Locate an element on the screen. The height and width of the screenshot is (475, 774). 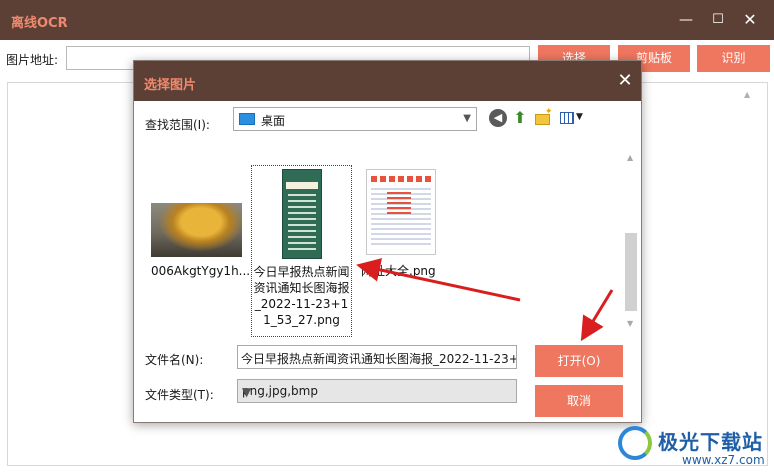
new-folder-icon: ✦ is located at coordinates (543, 117).